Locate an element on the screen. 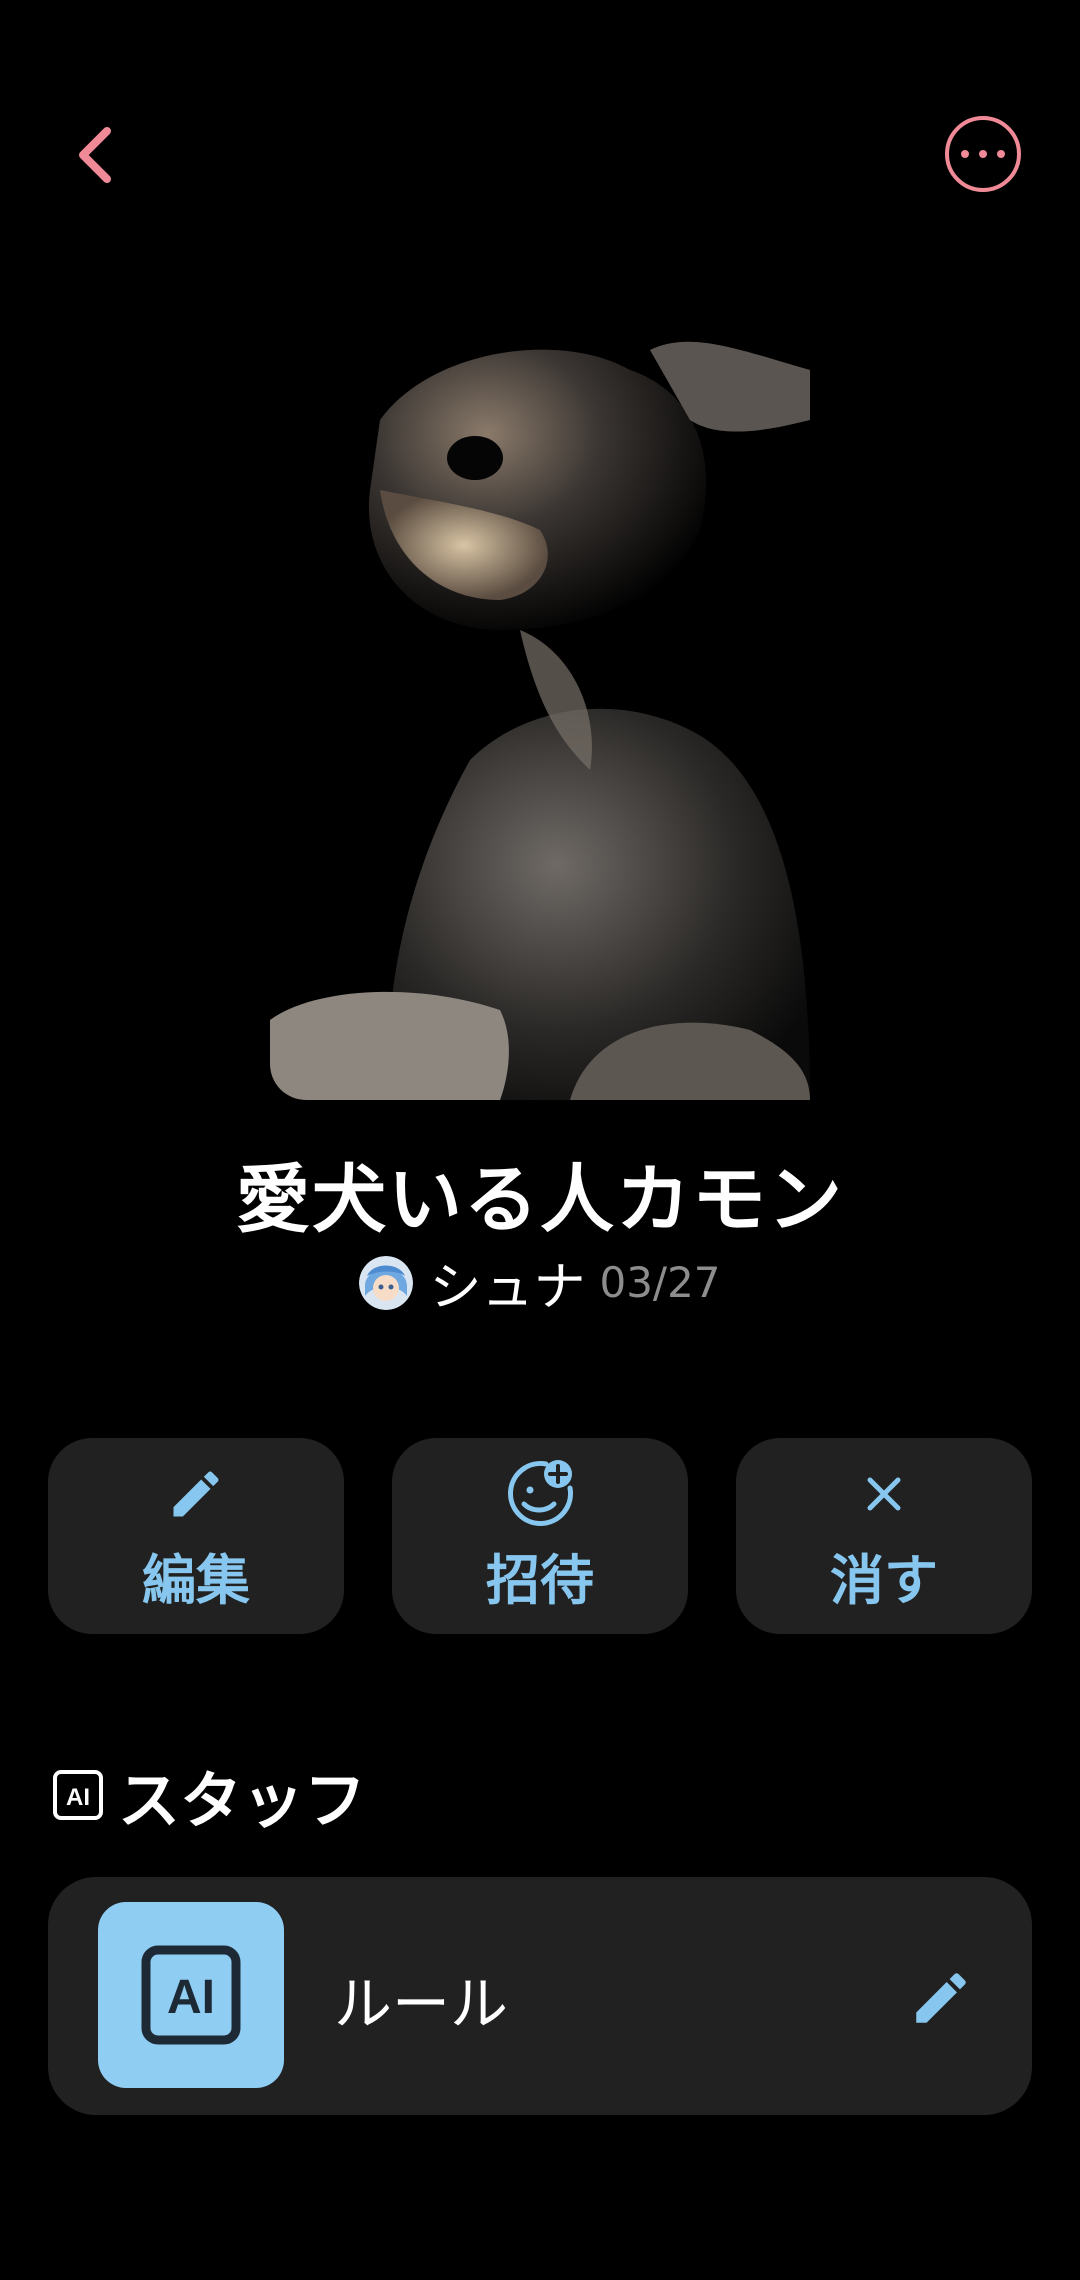  ai-badge-icon: AI is located at coordinates (78, 1795).